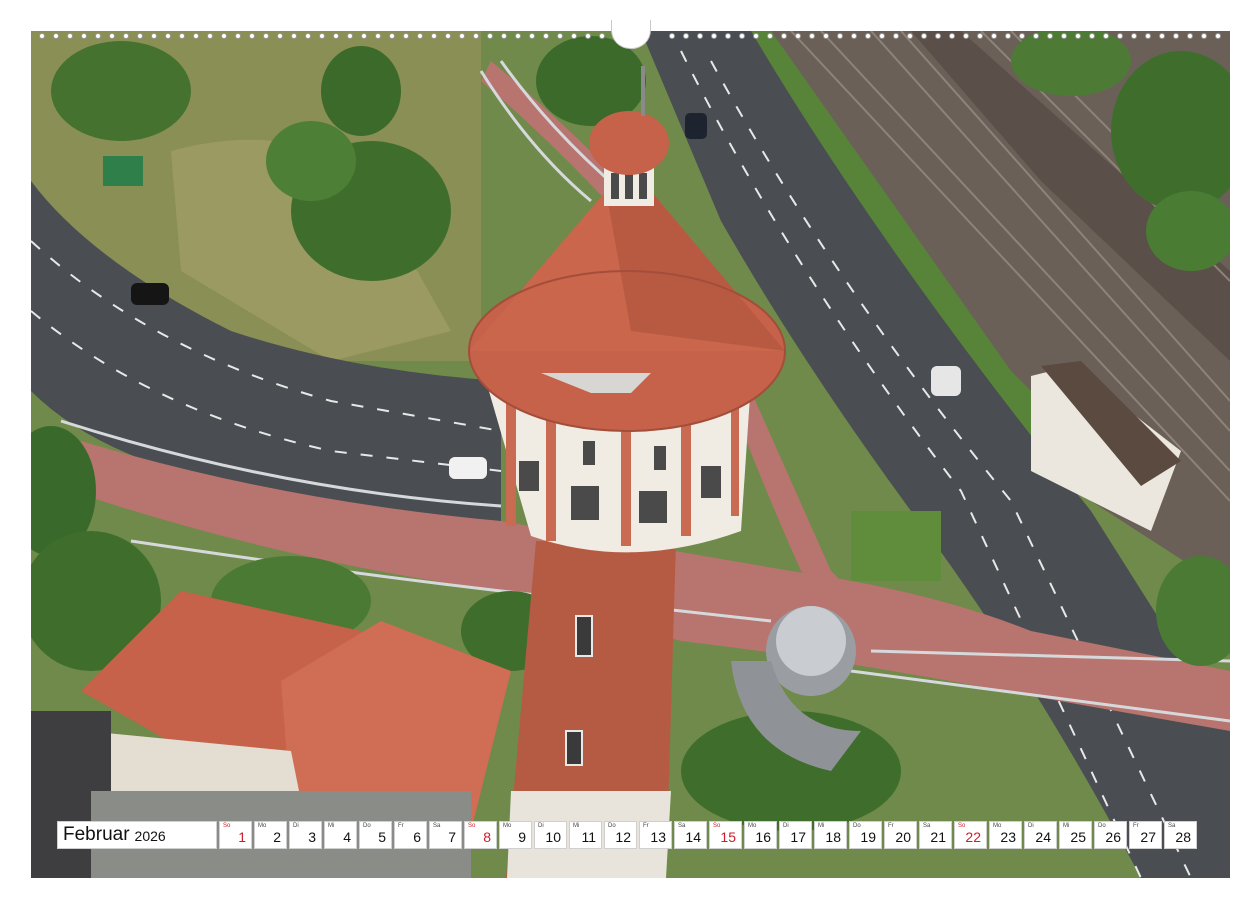  Describe the element at coordinates (312, 837) in the screenshot. I see `day-number: 3` at that location.